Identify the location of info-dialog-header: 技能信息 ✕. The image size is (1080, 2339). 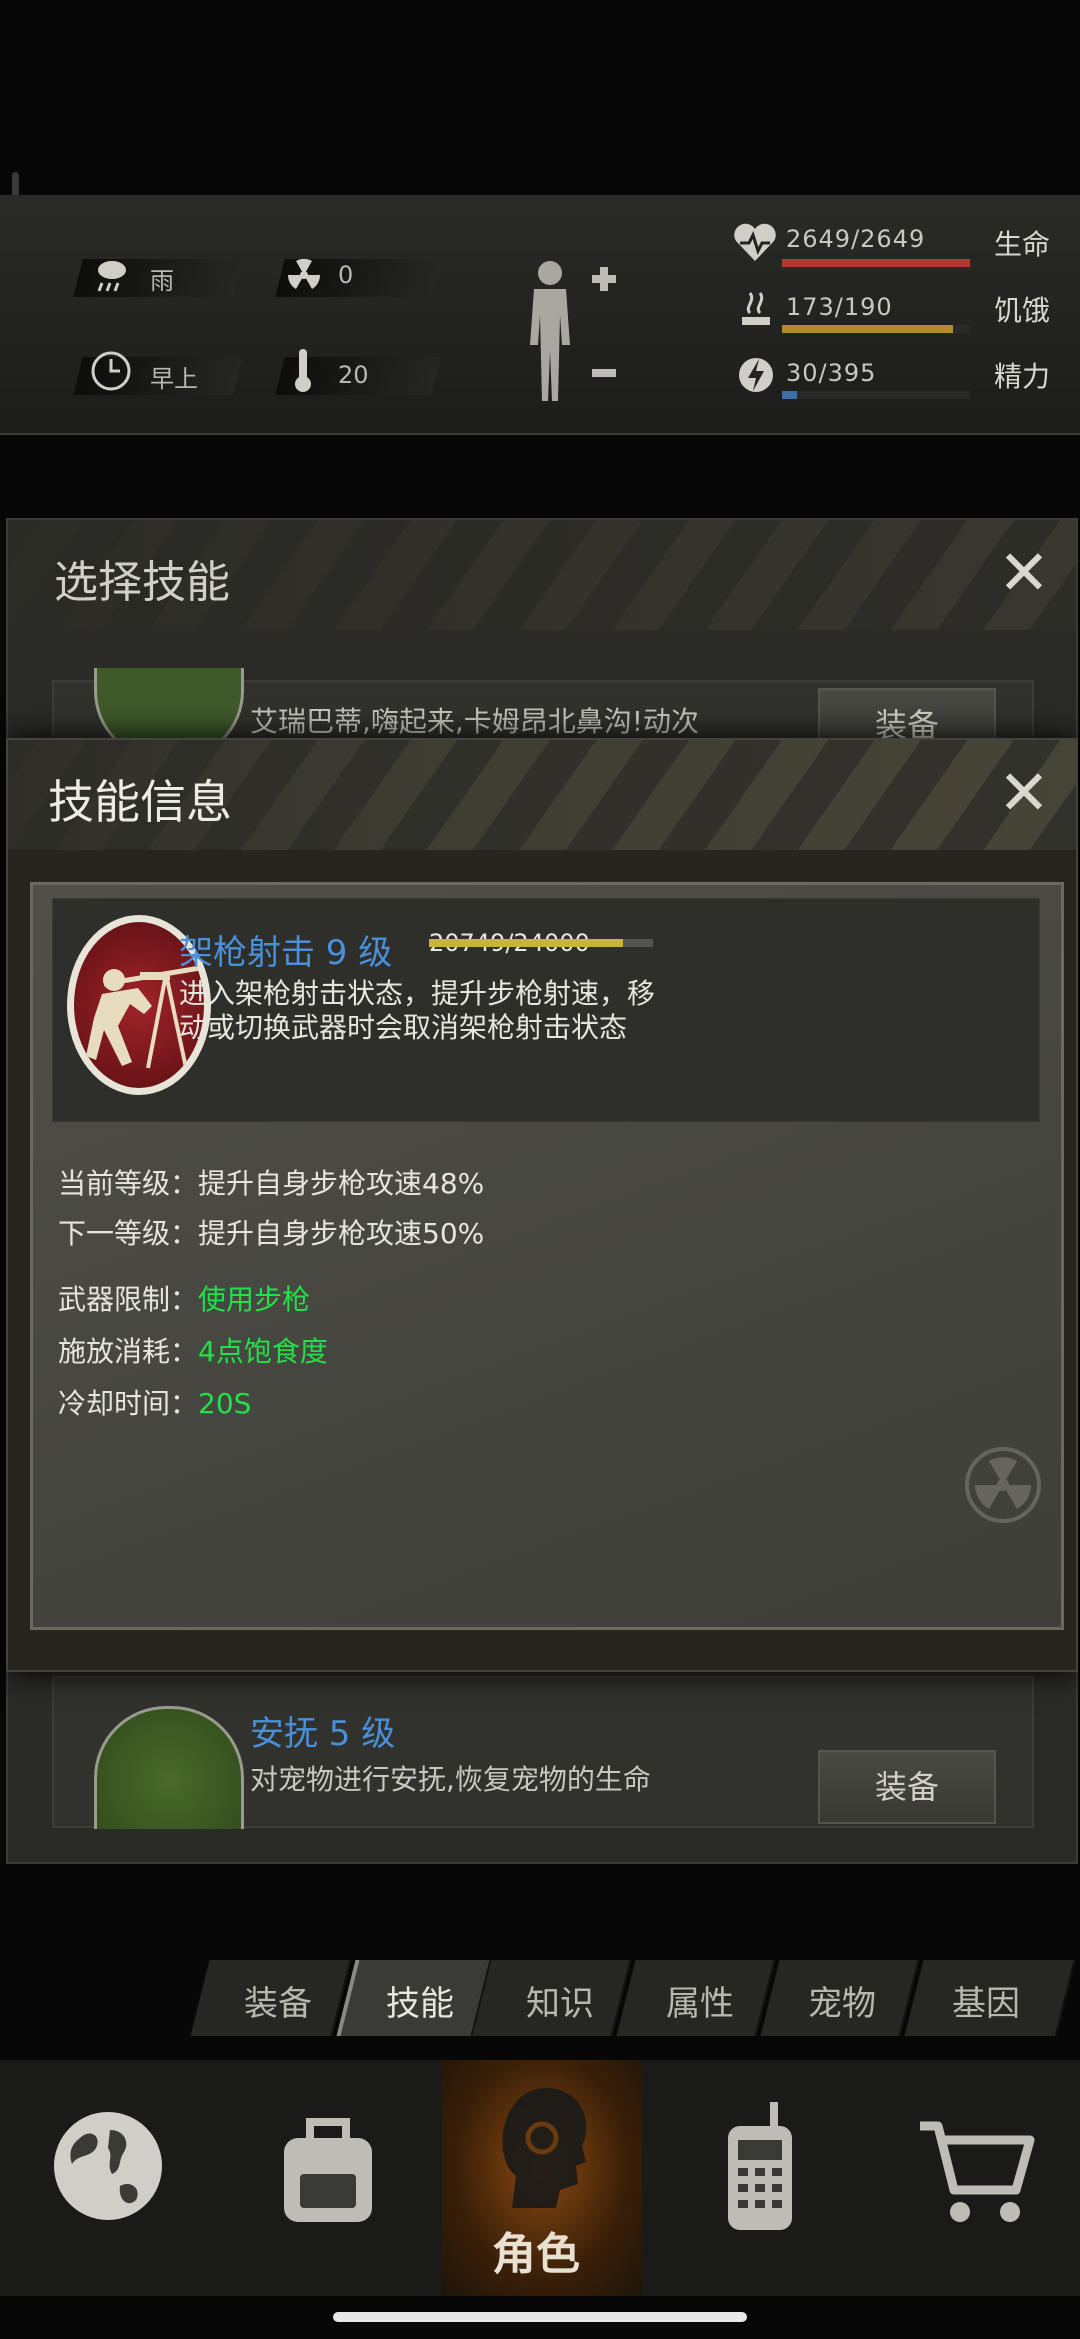
(542, 795).